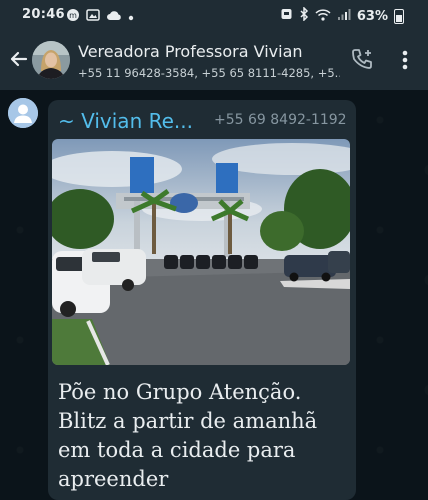  I want to click on app-notification-icon: m, so click(73, 17).